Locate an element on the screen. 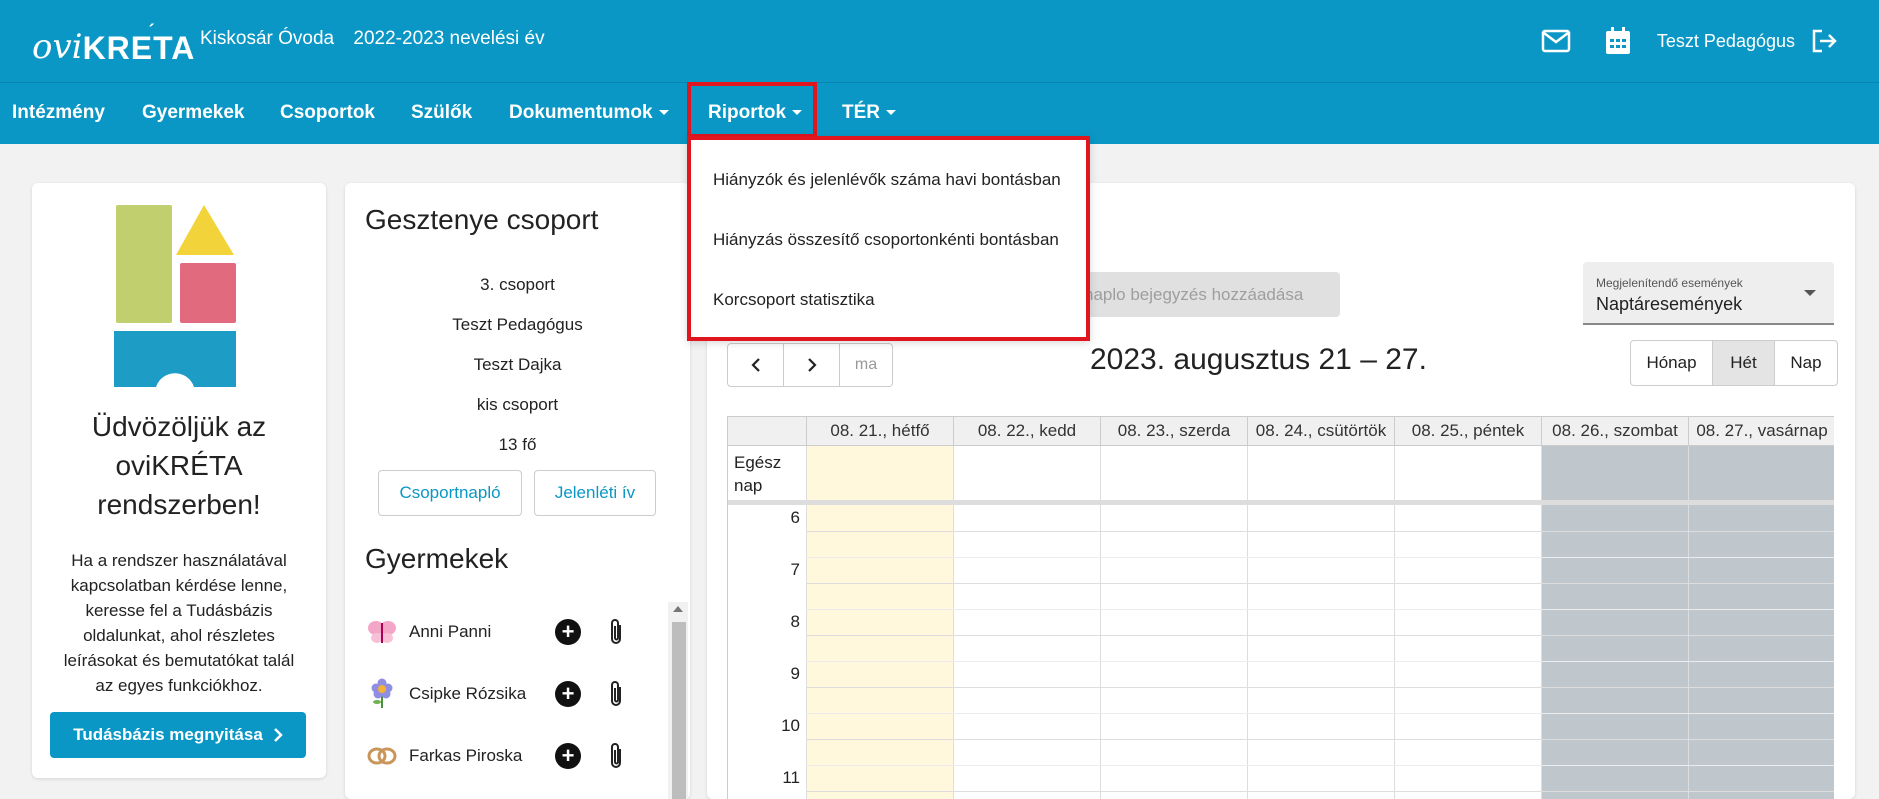  logo-ovi: ovi is located at coordinates (57, 47).